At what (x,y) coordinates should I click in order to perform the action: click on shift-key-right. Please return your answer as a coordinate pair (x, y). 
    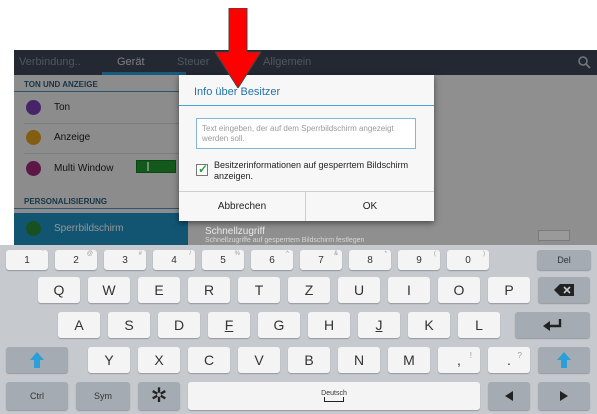
    Looking at the image, I should click on (564, 360).